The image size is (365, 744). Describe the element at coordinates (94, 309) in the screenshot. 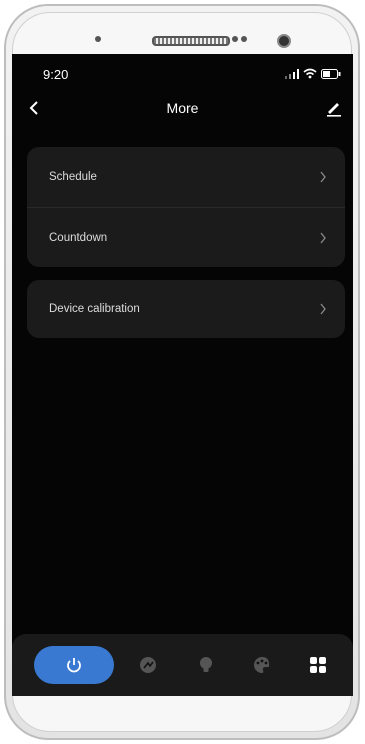

I see `menu-item-label: Device calibration` at that location.